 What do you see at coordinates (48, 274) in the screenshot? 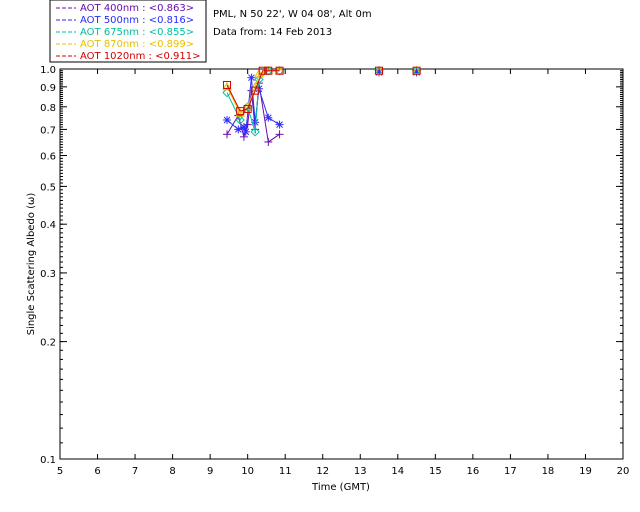
I see `y-tick-label: 0.3` at bounding box center [48, 274].